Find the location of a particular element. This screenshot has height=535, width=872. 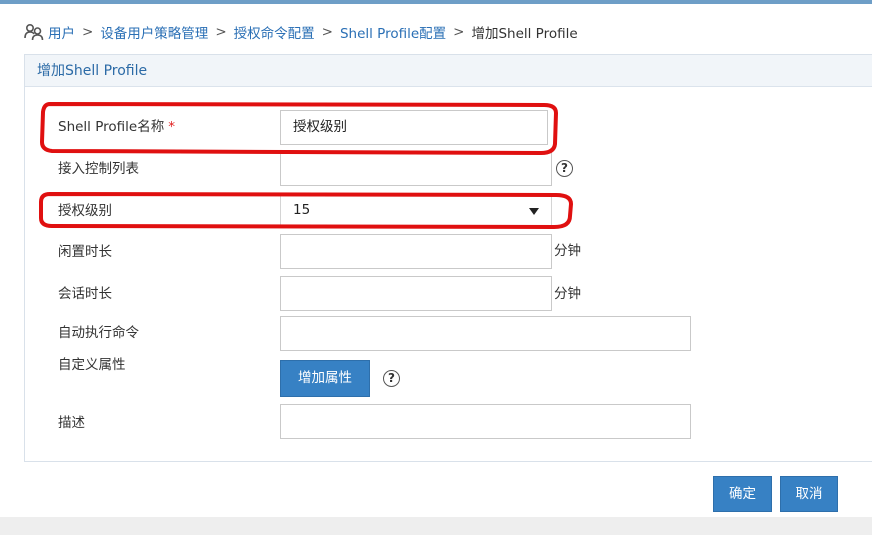

auto-command-input is located at coordinates (485, 333).